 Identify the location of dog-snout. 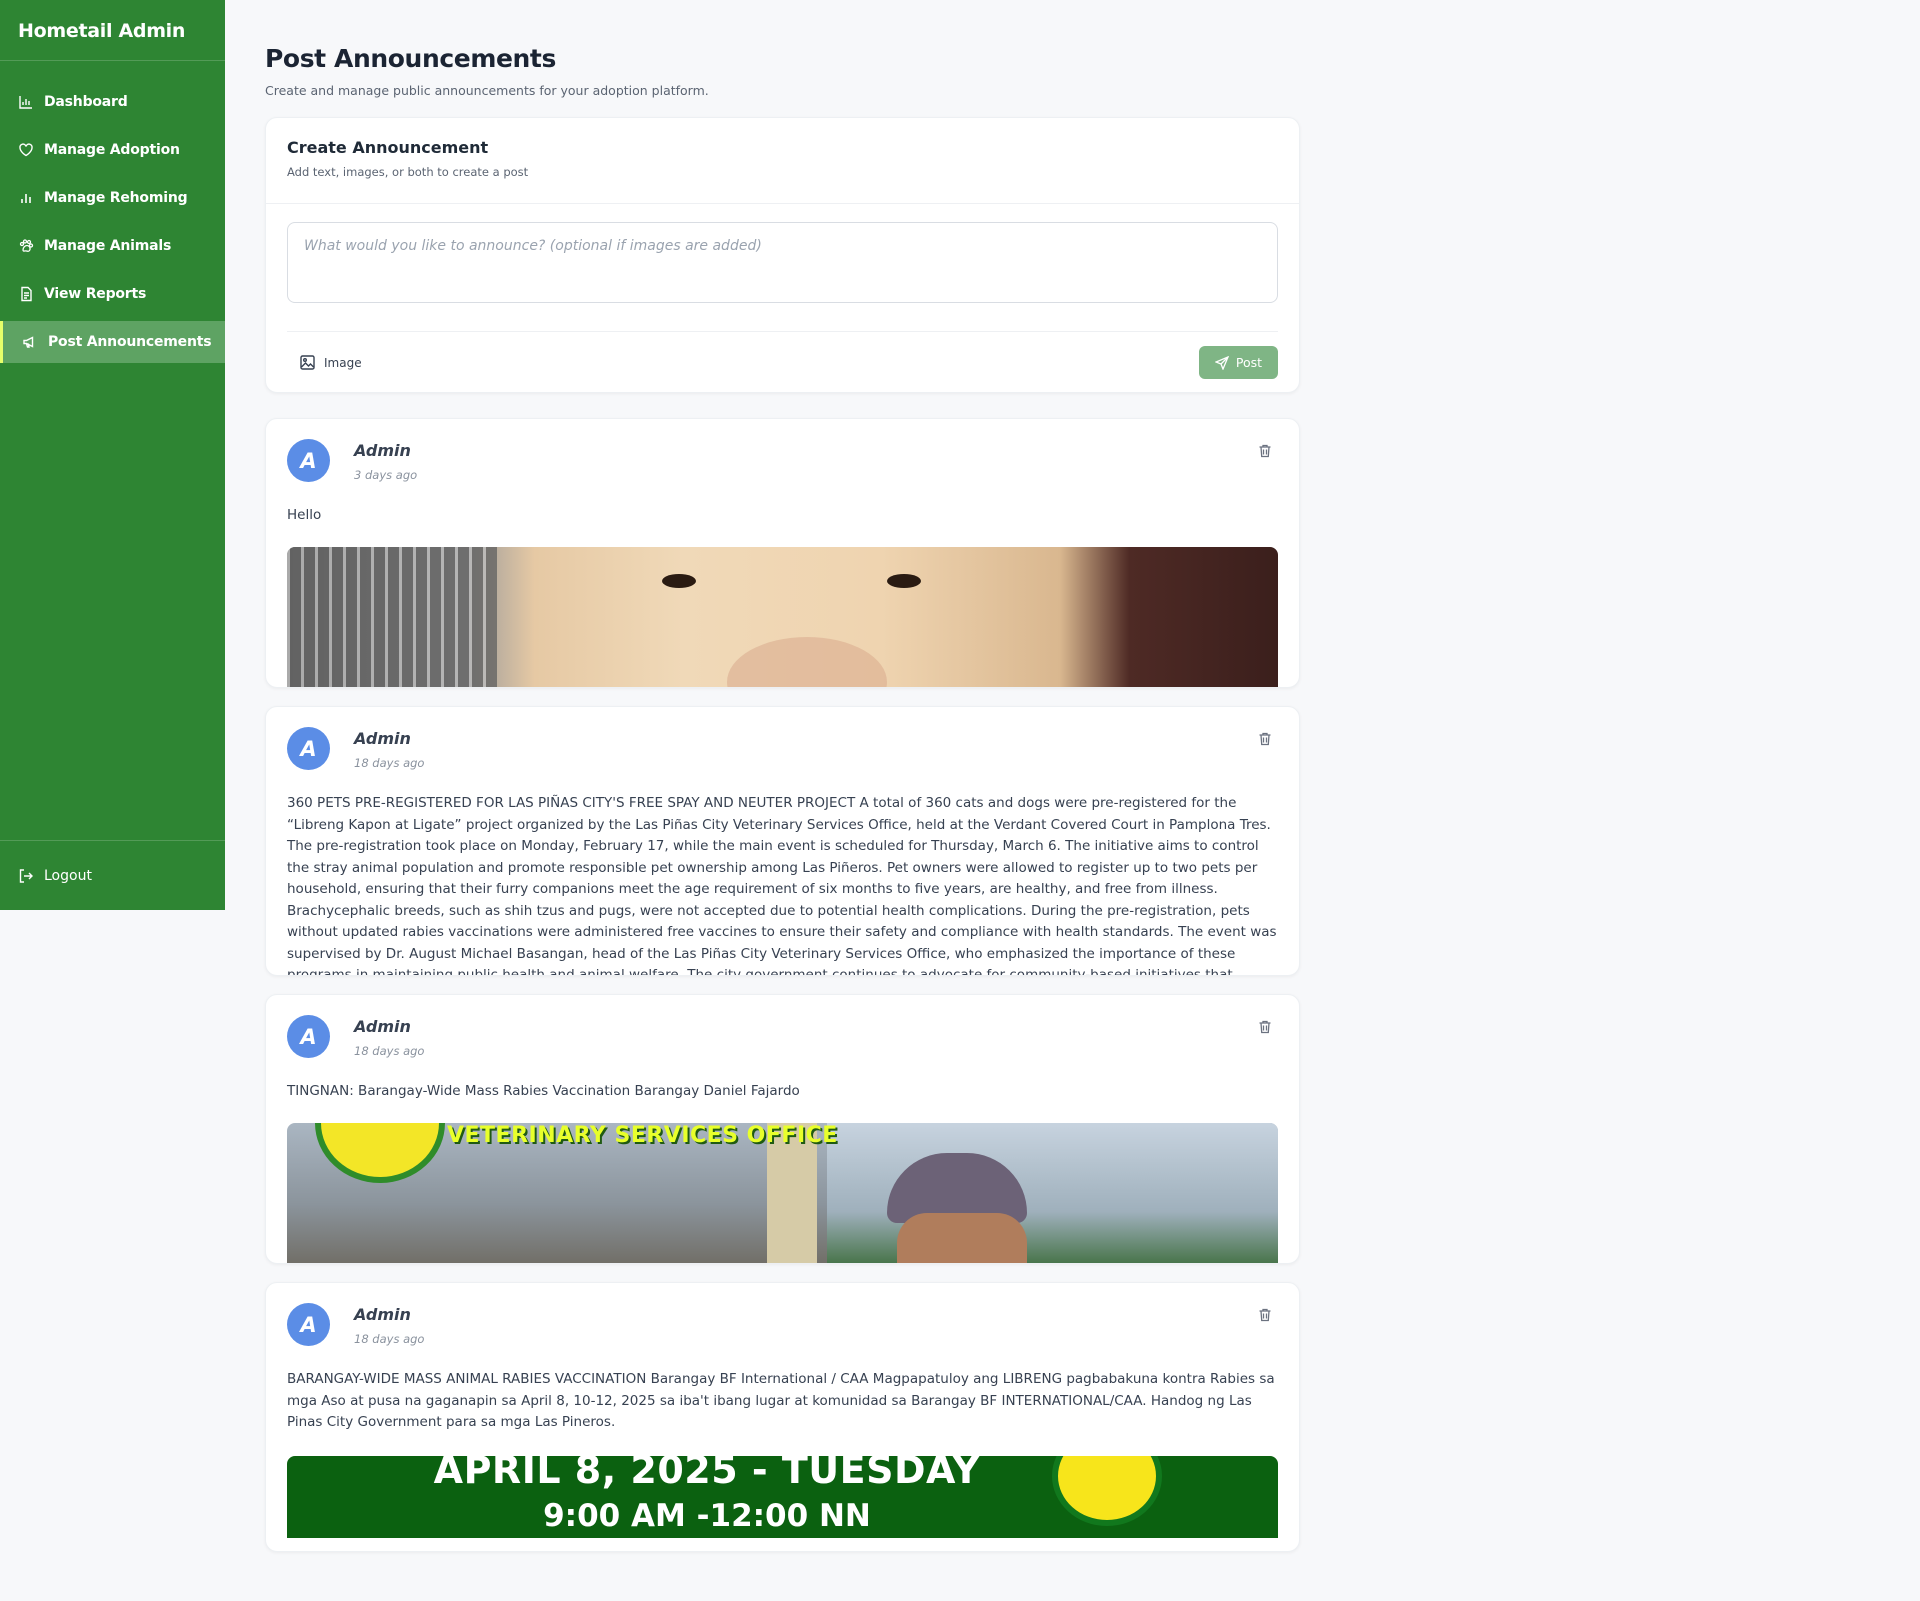
(807, 661).